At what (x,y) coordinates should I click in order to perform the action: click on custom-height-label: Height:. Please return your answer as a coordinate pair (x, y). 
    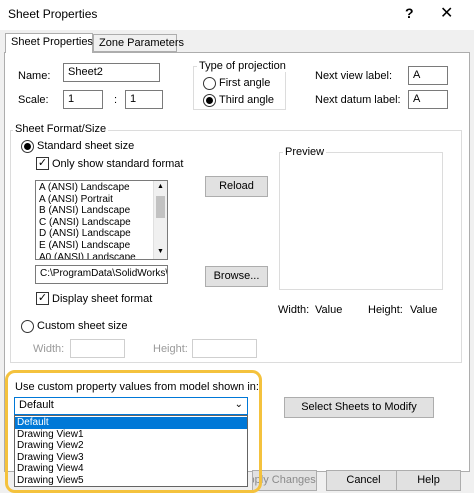
    Looking at the image, I should click on (170, 349).